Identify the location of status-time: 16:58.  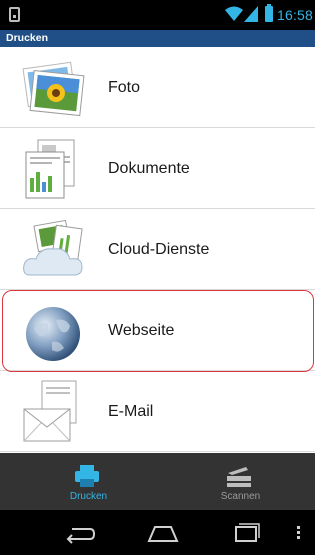
(295, 15).